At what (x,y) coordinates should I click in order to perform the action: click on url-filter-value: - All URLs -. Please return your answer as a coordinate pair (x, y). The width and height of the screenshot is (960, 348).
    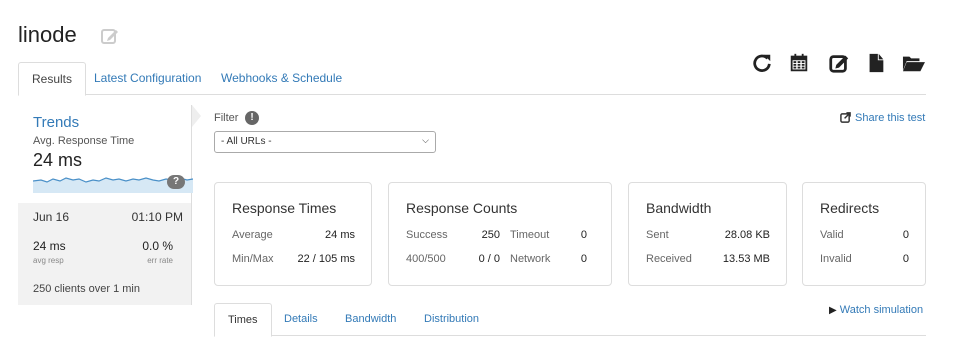
    Looking at the image, I should click on (246, 141).